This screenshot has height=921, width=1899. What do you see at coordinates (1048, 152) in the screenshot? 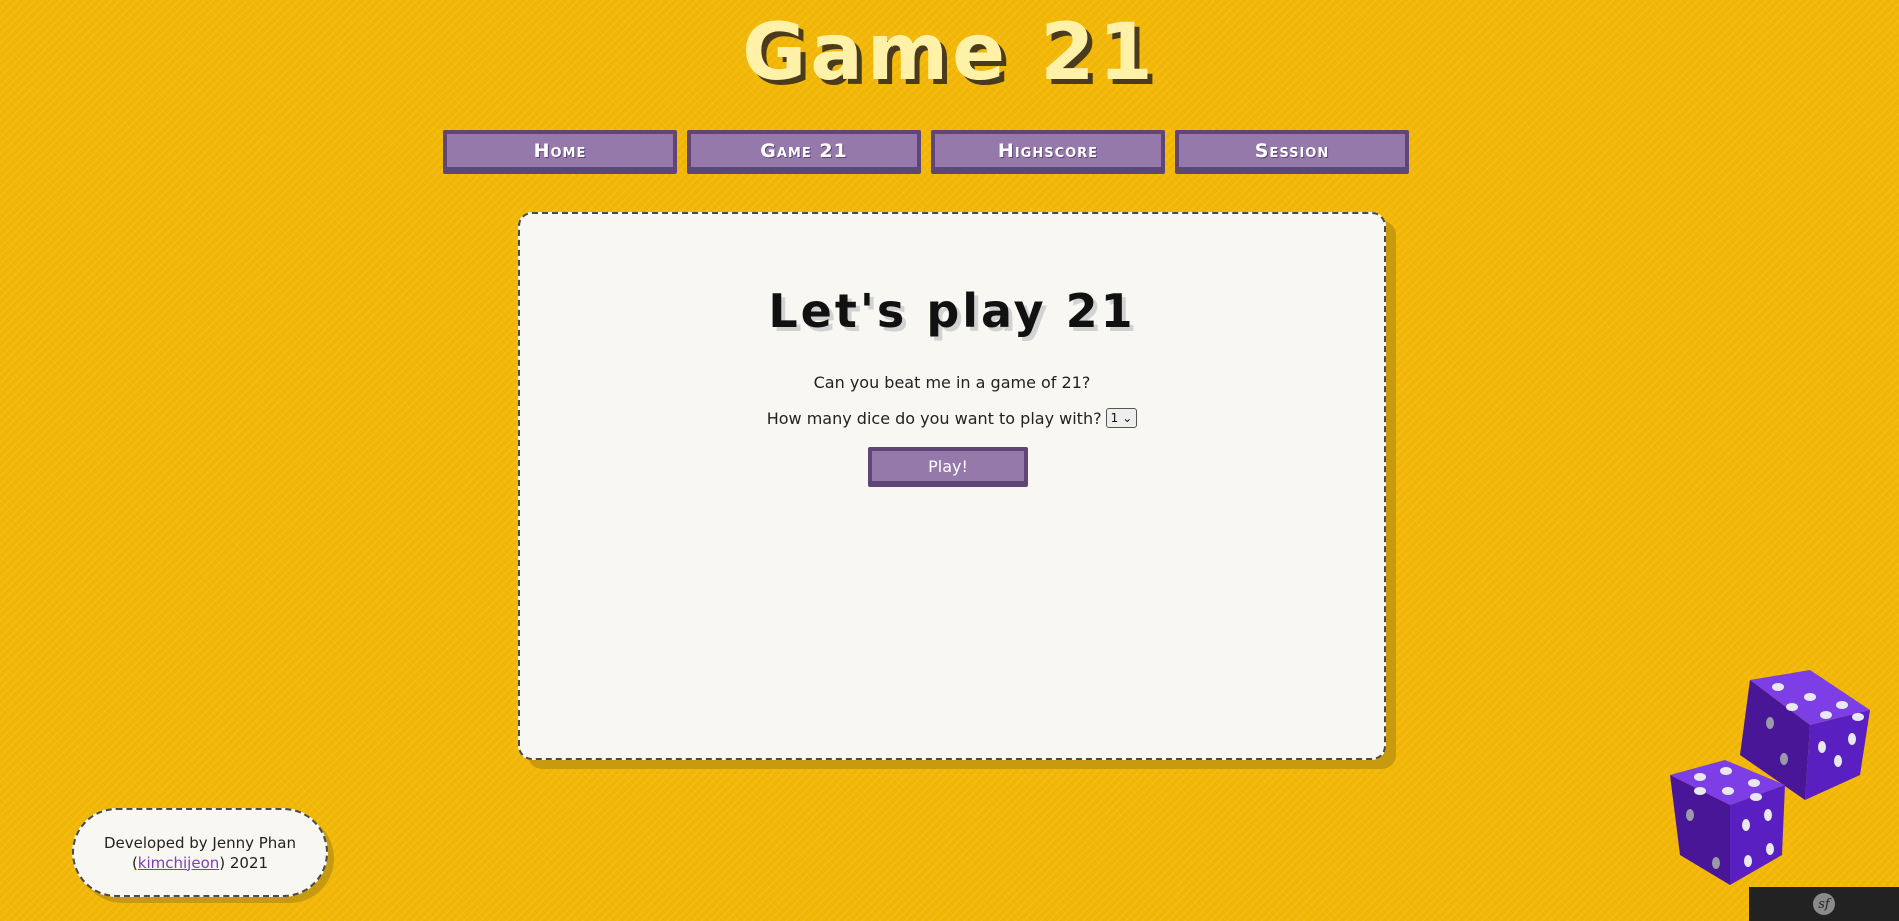
I see `nav-highscore: Highscore` at bounding box center [1048, 152].